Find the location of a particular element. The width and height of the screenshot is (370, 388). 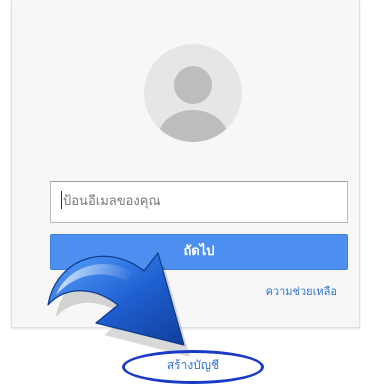

avatar-body is located at coordinates (193, 126).